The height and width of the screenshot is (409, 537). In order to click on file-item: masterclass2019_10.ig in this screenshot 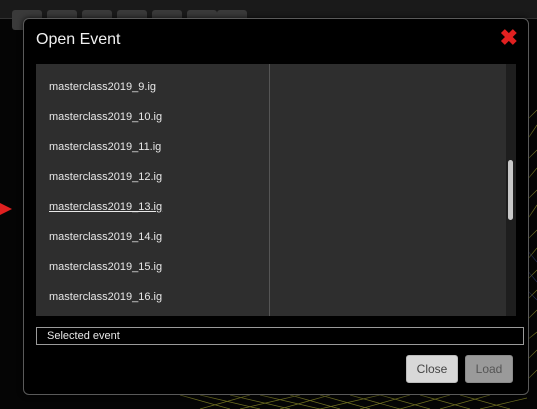, I will do `click(105, 117)`.